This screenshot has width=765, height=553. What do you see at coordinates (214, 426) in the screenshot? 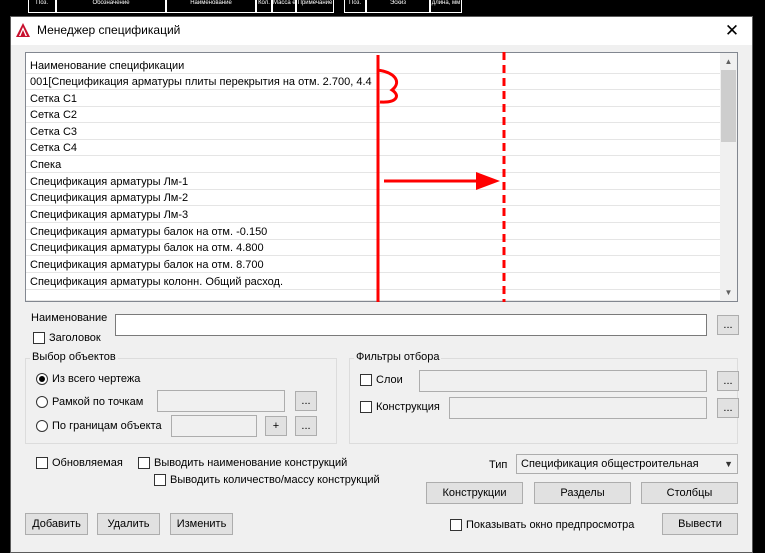
I see `object-bounds-field` at bounding box center [214, 426].